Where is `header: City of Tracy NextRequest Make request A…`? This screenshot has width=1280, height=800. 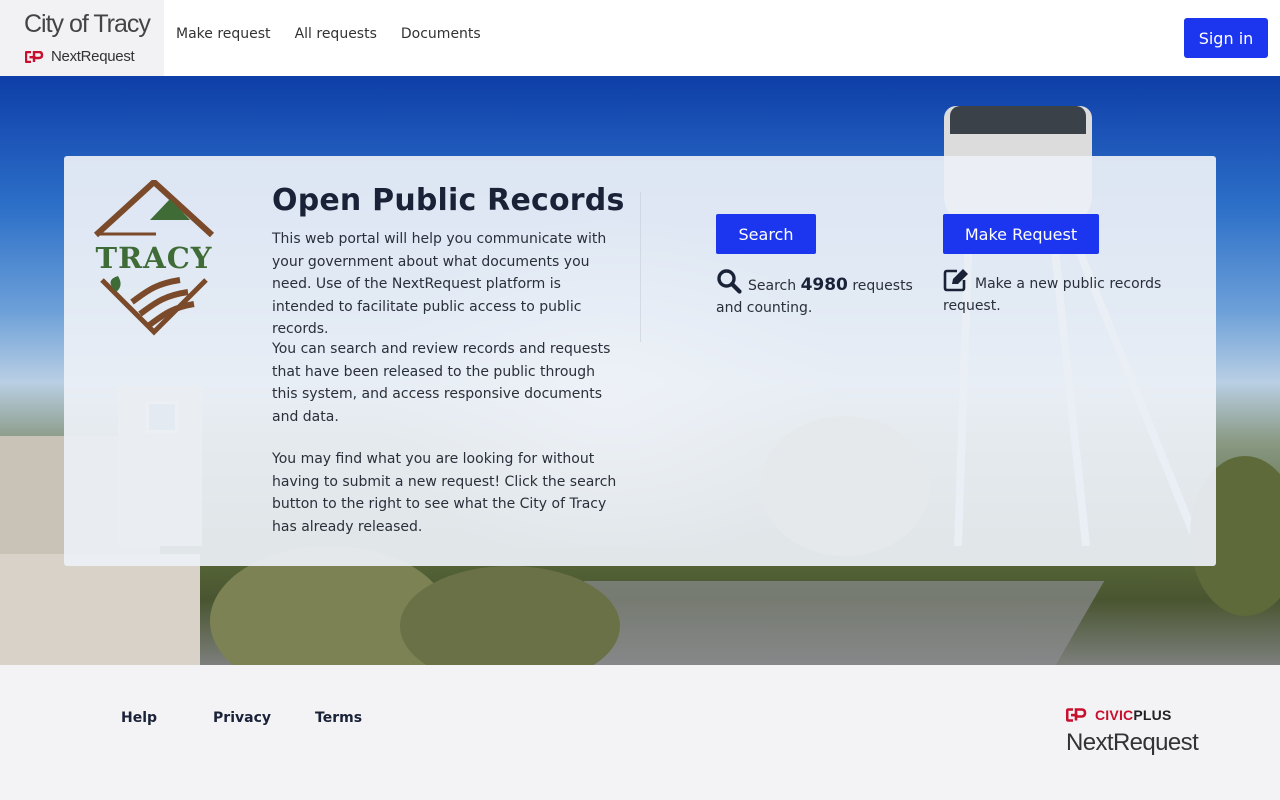 header: City of Tracy NextRequest Make request A… is located at coordinates (640, 38).